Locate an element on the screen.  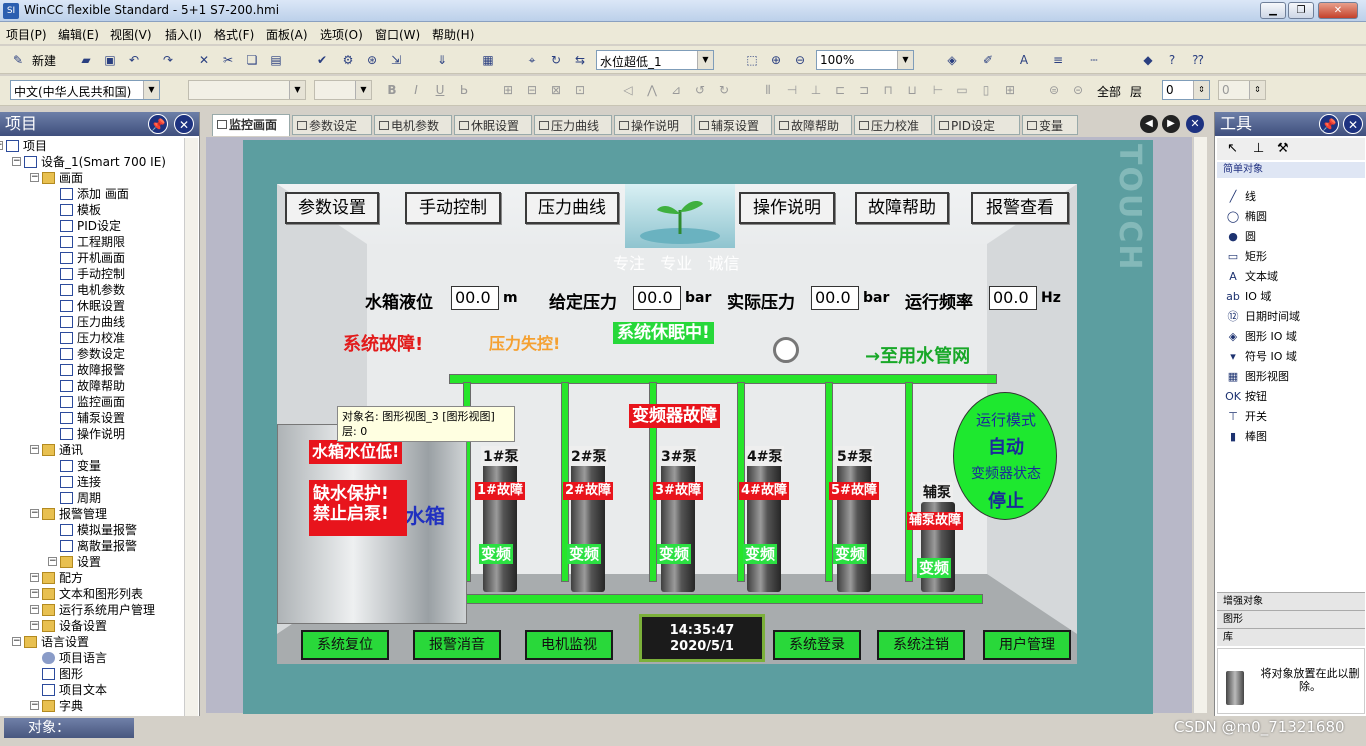
transfer-icon: ⇲ is located at coordinates (396, 60).